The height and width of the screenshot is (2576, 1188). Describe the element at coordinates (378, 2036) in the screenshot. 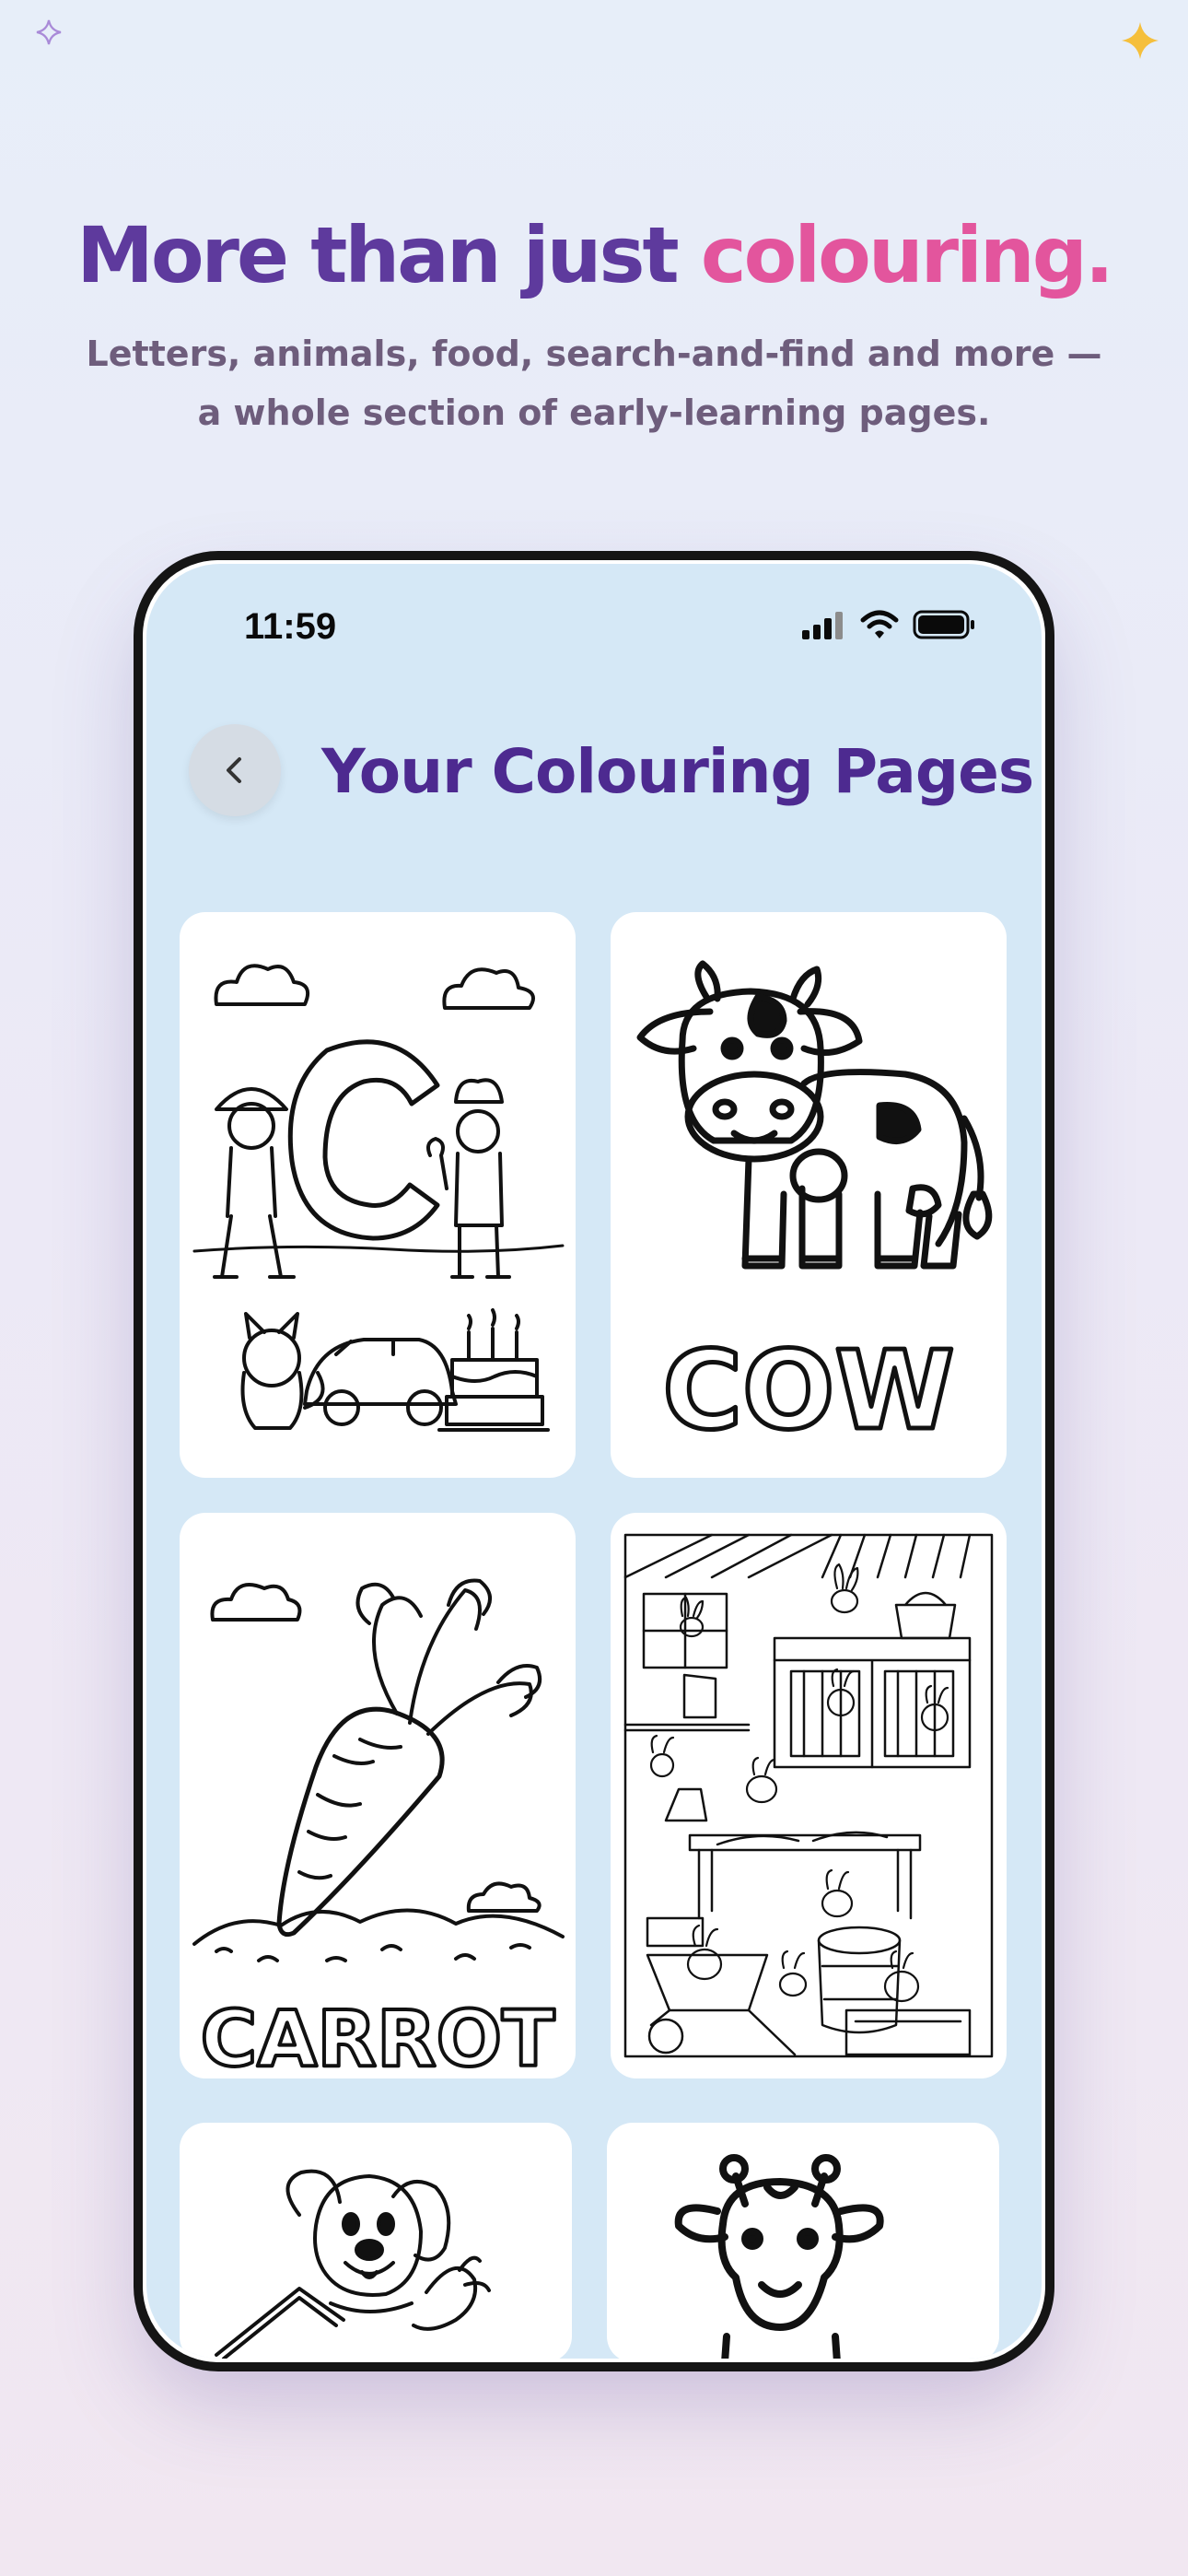

I see `carrot-word: CARROT` at that location.